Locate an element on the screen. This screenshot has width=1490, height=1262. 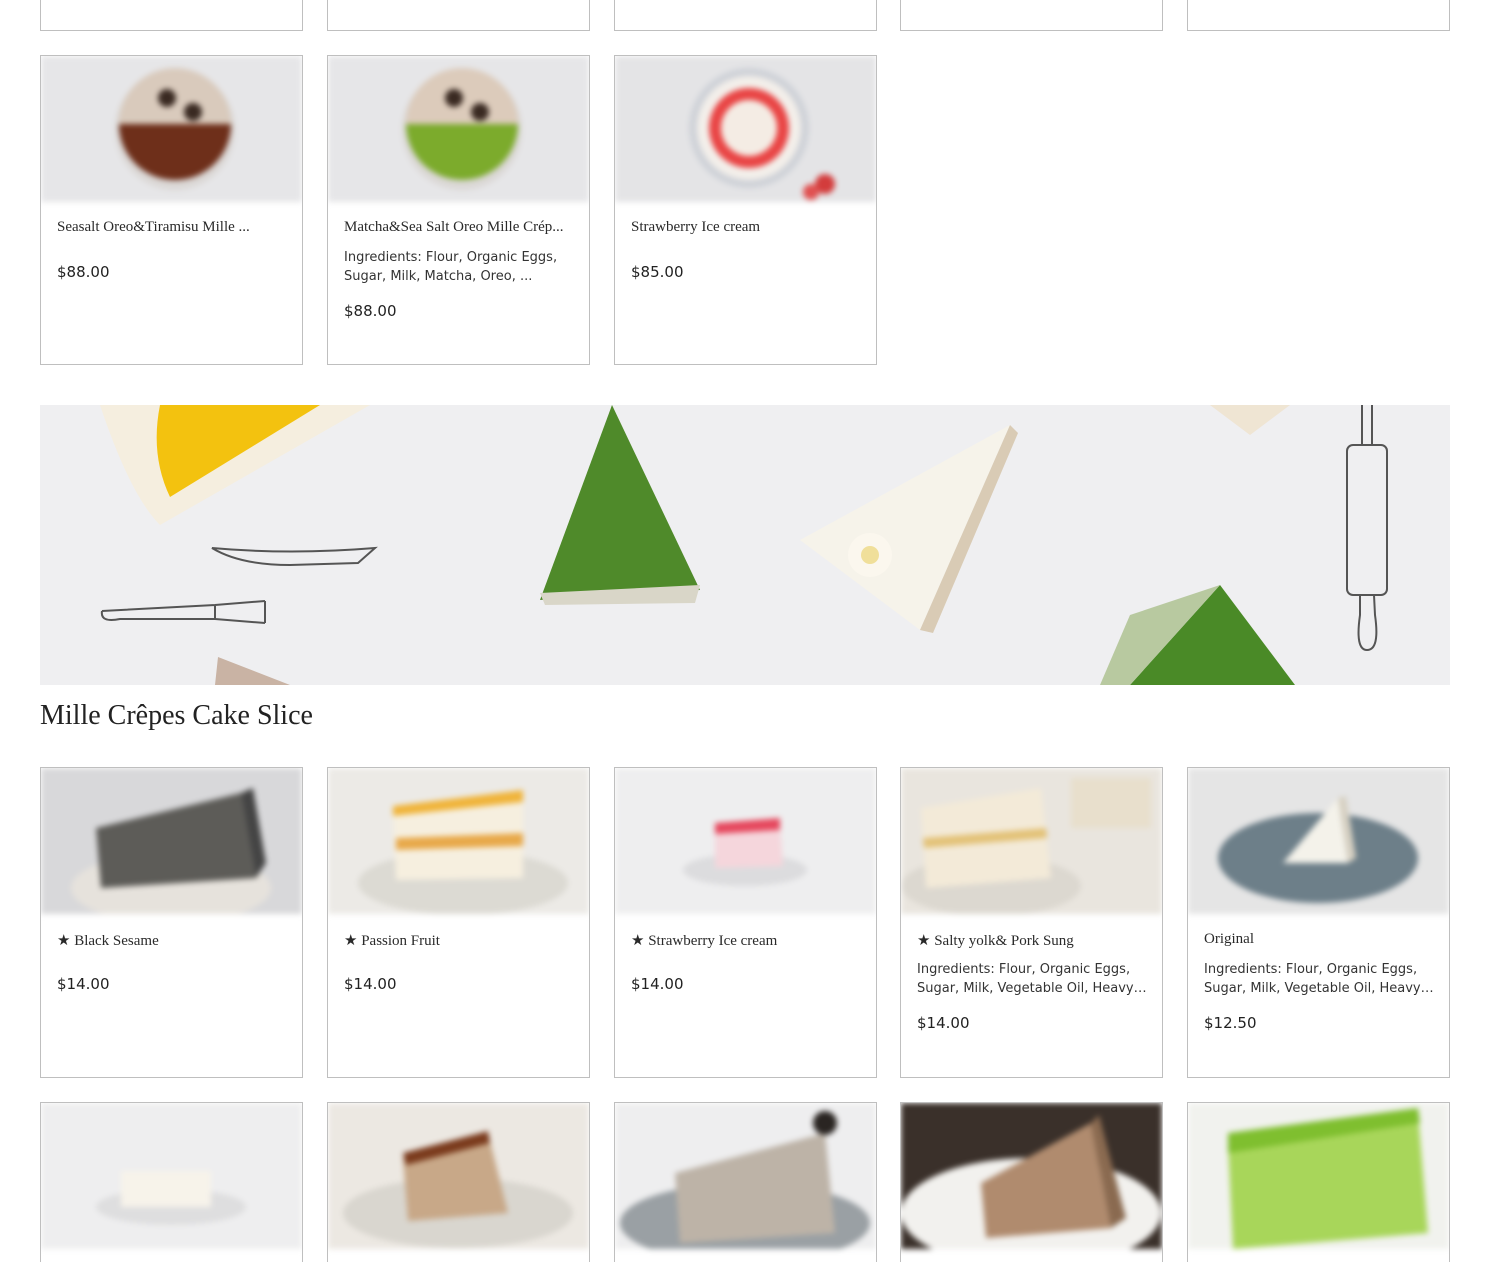
strawberry-slice-photo is located at coordinates (745, 841).